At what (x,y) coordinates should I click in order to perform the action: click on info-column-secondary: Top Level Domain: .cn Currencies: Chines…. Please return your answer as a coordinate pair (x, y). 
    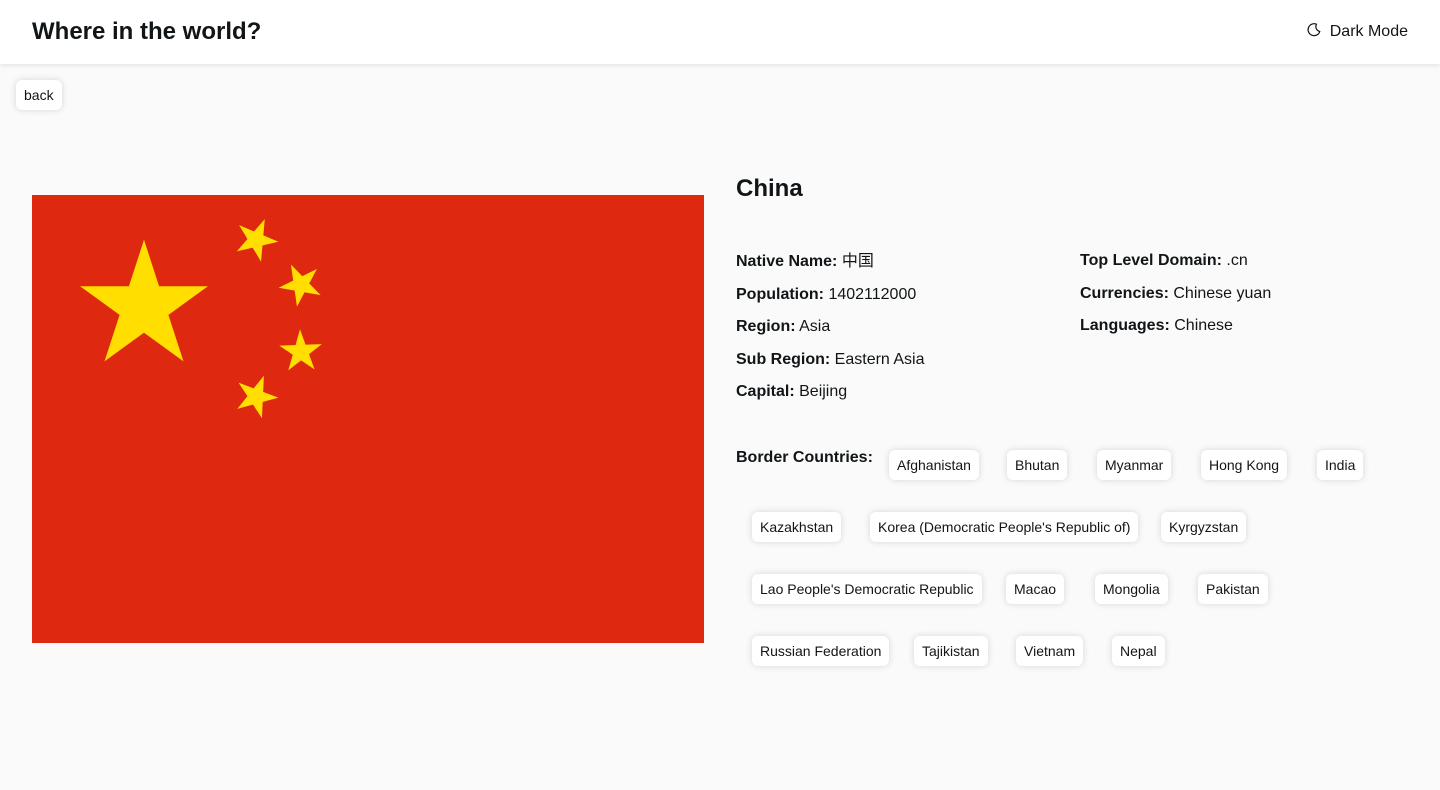
    Looking at the image, I should click on (1175, 294).